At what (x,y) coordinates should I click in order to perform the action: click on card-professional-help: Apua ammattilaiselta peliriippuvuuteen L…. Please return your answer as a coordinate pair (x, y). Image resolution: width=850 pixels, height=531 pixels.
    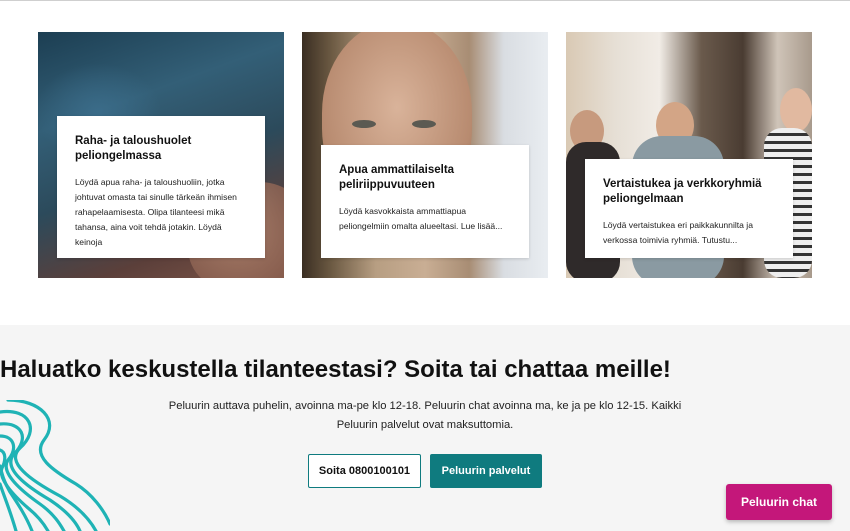
    Looking at the image, I should click on (425, 155).